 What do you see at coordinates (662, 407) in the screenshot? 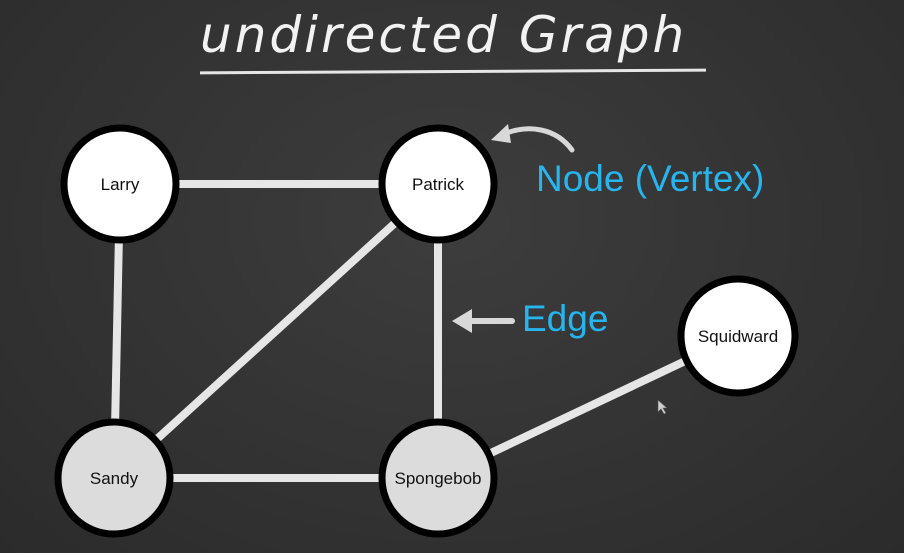
I see `cursor-icon` at bounding box center [662, 407].